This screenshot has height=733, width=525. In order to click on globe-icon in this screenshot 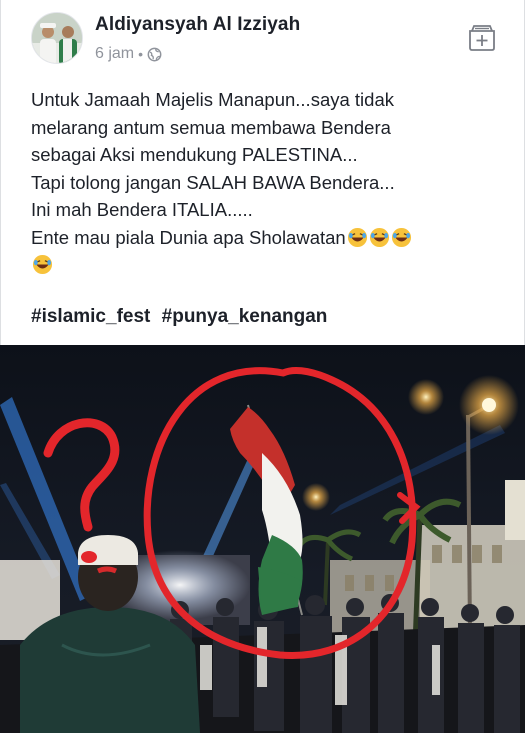, I will do `click(154, 54)`.